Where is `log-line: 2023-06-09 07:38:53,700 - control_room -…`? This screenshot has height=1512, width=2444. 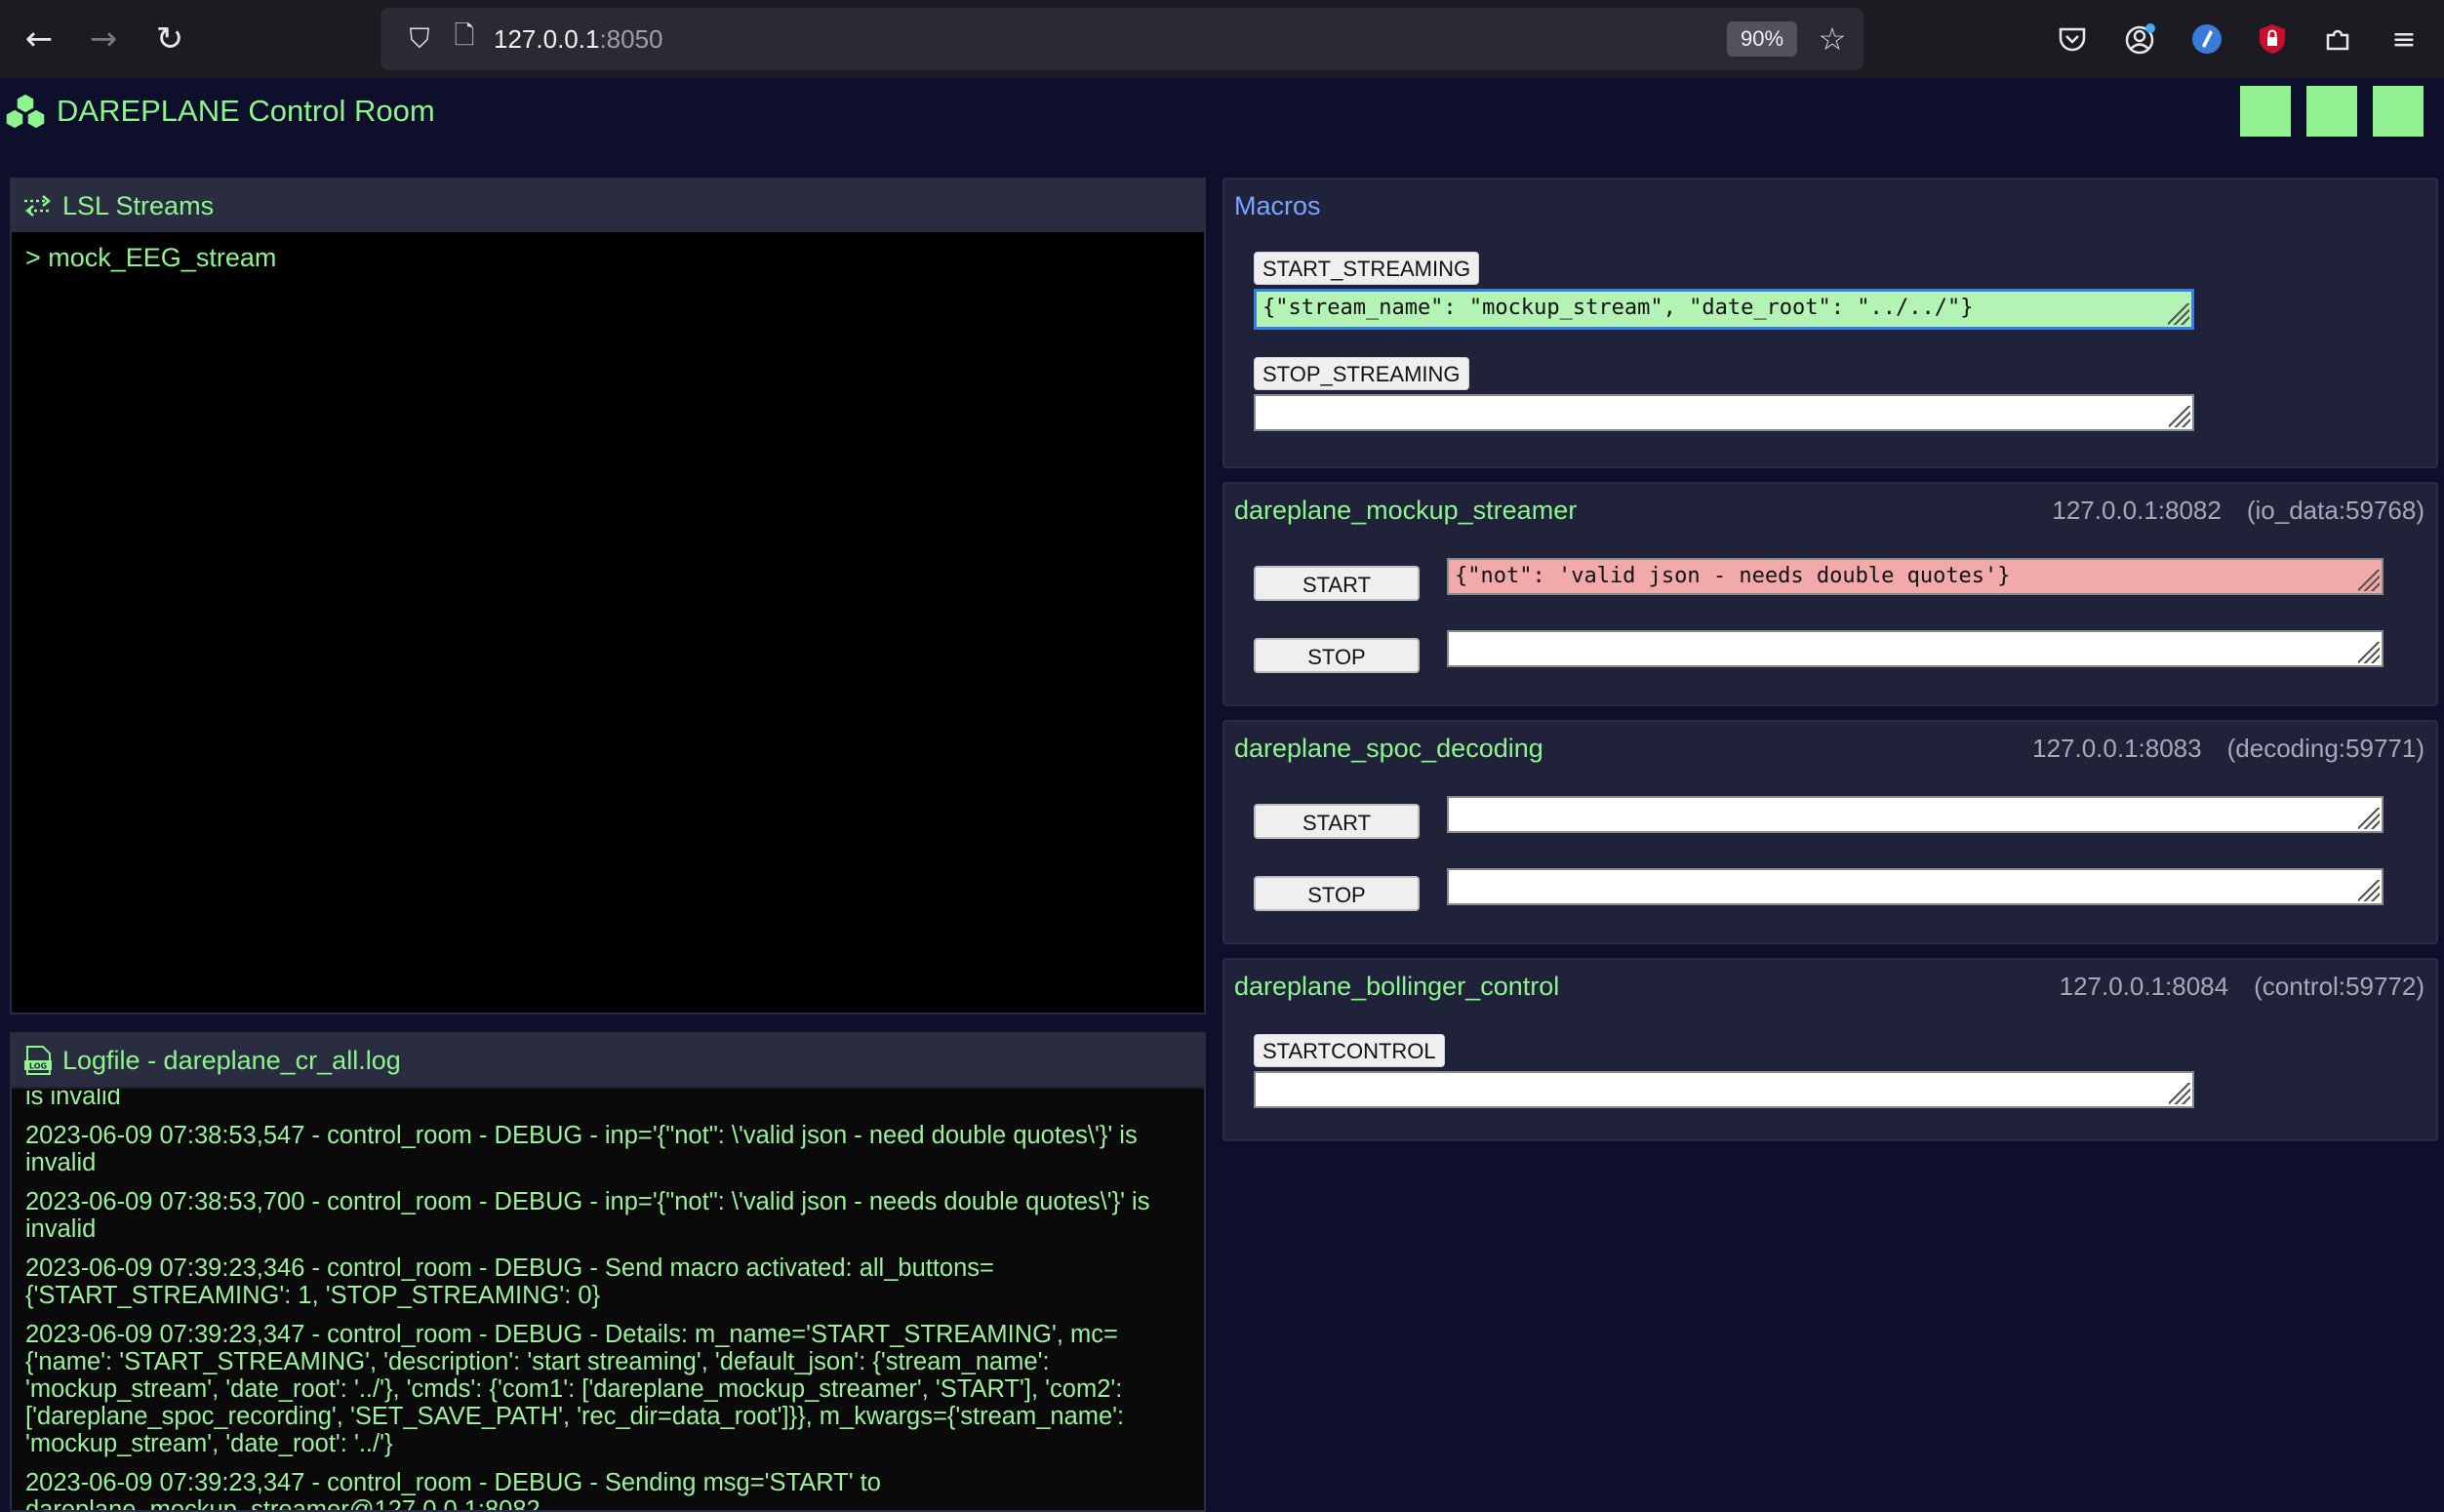 log-line: 2023-06-09 07:38:53,700 - control_room -… is located at coordinates (587, 1215).